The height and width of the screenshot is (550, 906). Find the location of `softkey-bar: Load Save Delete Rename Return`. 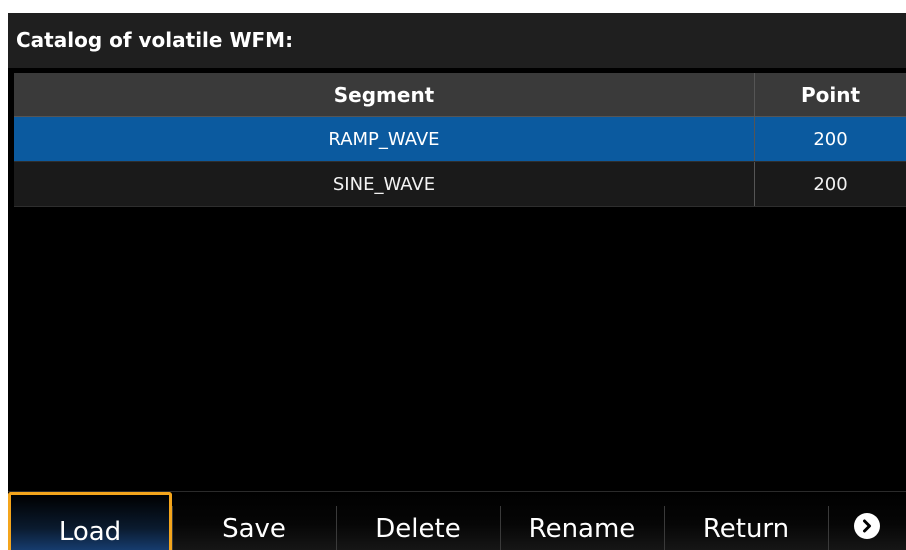

softkey-bar: Load Save Delete Rename Return is located at coordinates (457, 520).